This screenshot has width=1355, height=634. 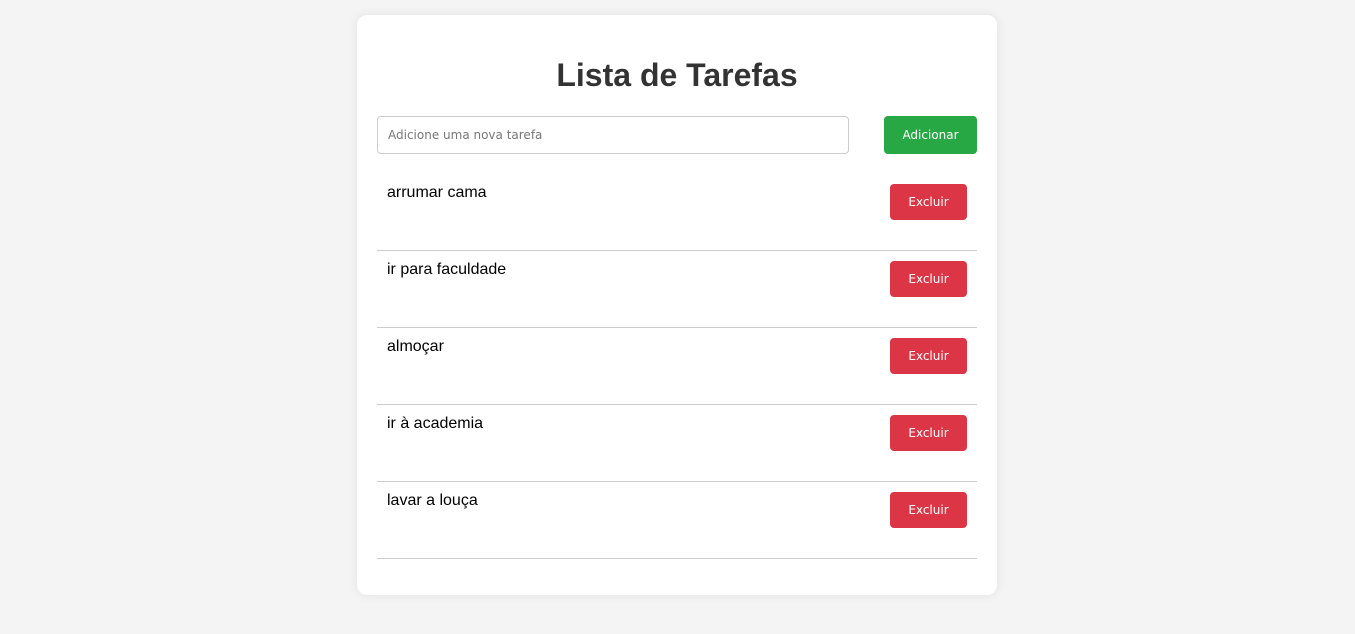 What do you see at coordinates (435, 423) in the screenshot?
I see `task-text: ir à academia` at bounding box center [435, 423].